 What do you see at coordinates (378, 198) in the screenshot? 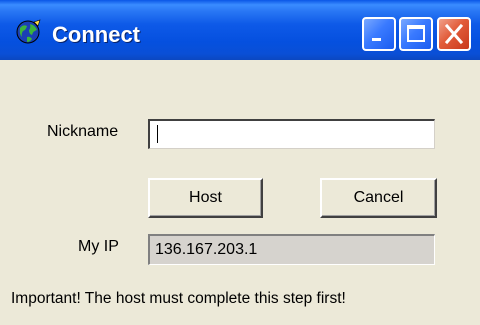
I see `cancel-button: Cancel` at bounding box center [378, 198].